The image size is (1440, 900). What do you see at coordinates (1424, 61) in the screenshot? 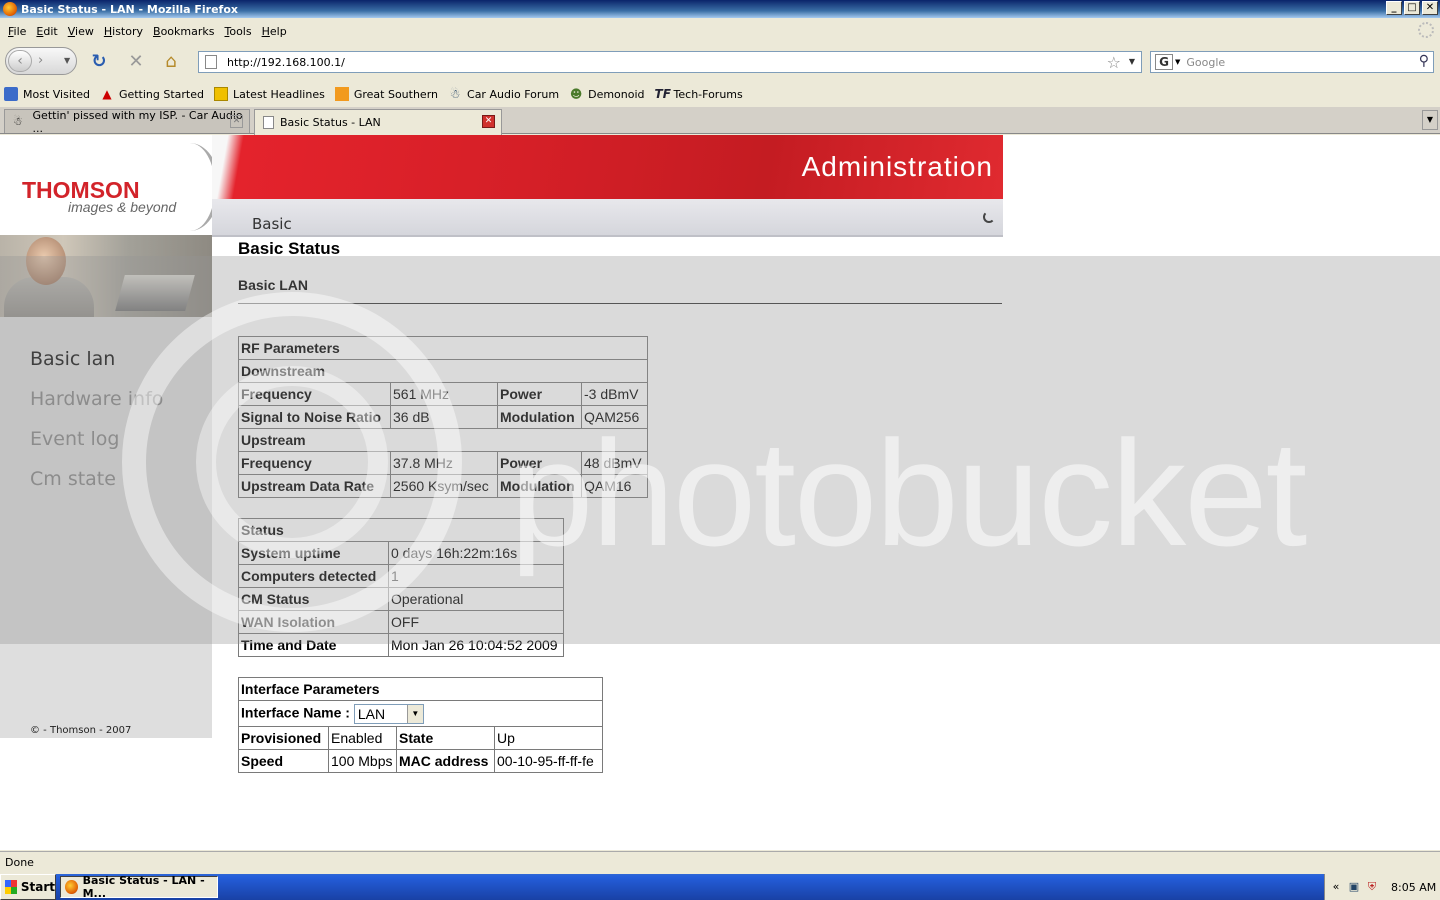
I see `search-icon: ⚲` at bounding box center [1424, 61].